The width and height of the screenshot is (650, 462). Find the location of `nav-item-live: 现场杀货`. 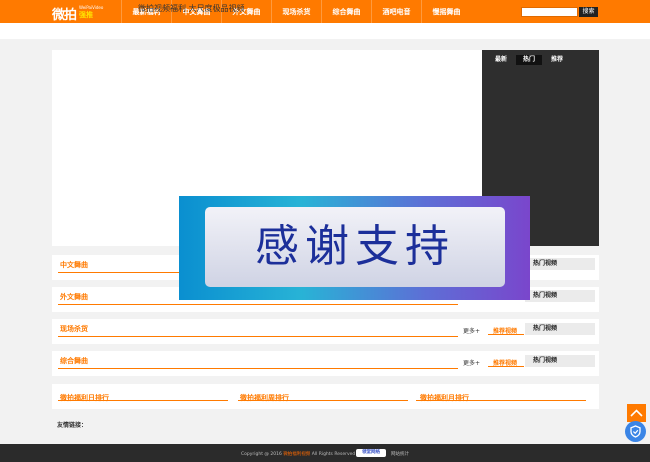

nav-item-live: 现场杀货 is located at coordinates (296, 11).